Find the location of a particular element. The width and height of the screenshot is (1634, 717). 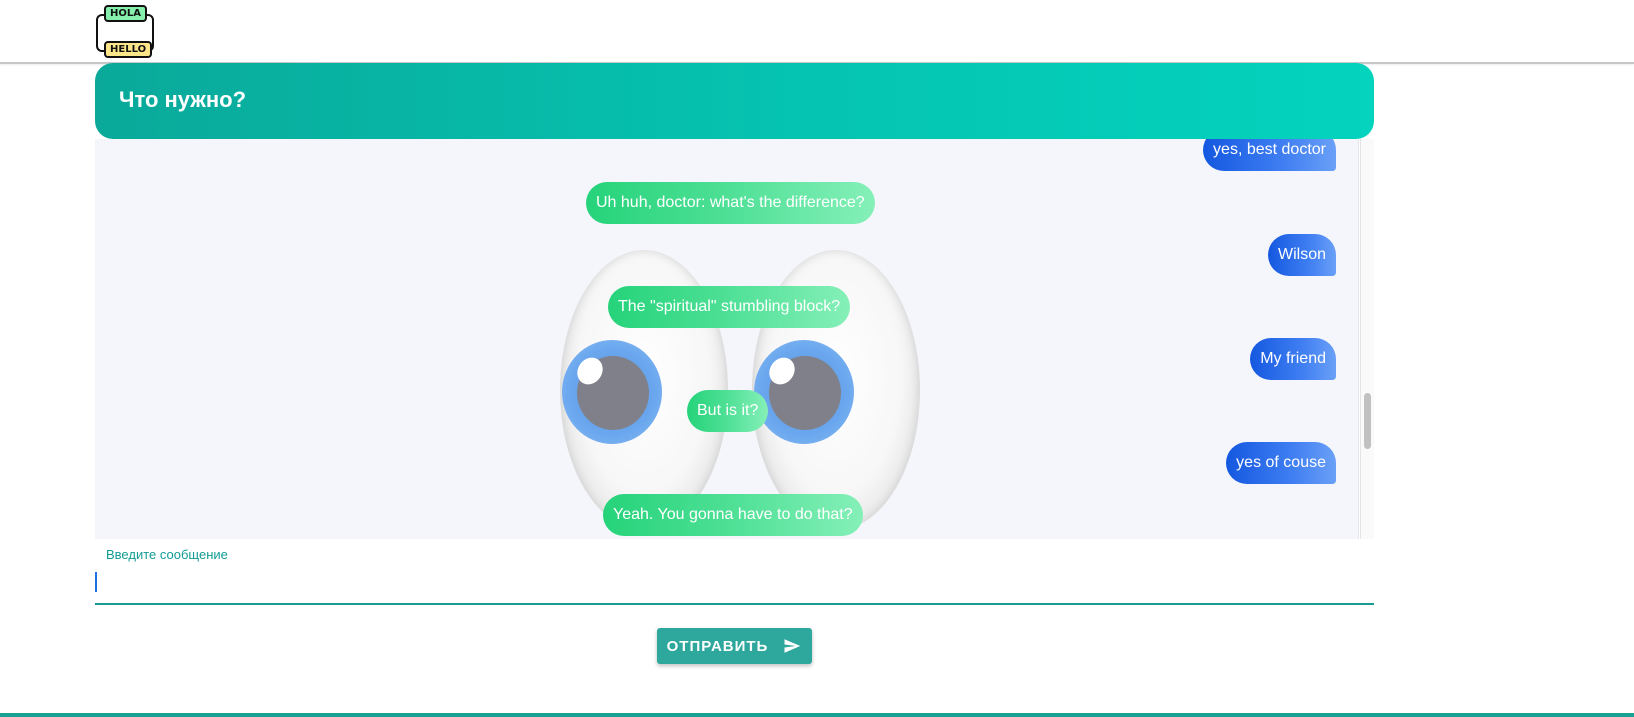

message-input is located at coordinates (734, 585).